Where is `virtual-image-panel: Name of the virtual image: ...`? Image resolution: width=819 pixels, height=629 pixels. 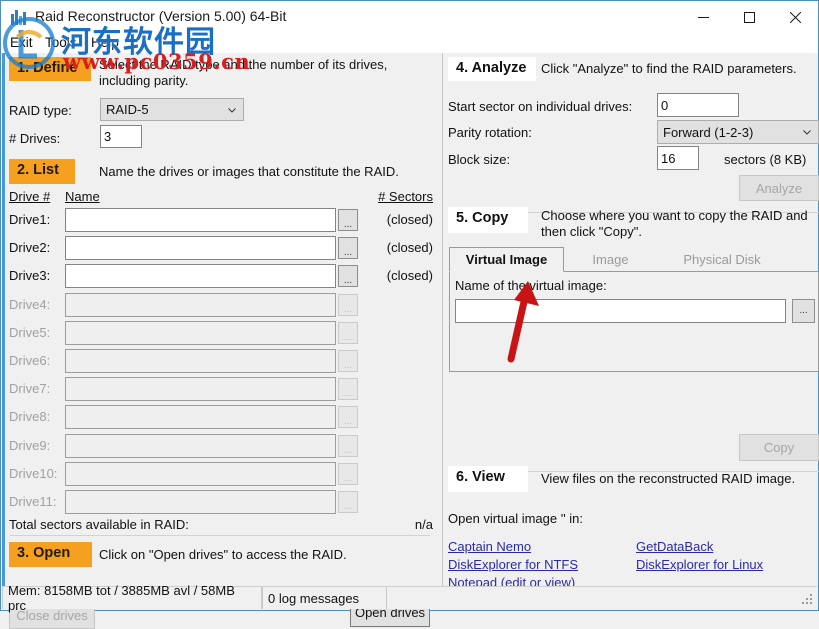
virtual-image-panel: Name of the virtual image: ... is located at coordinates (634, 321).